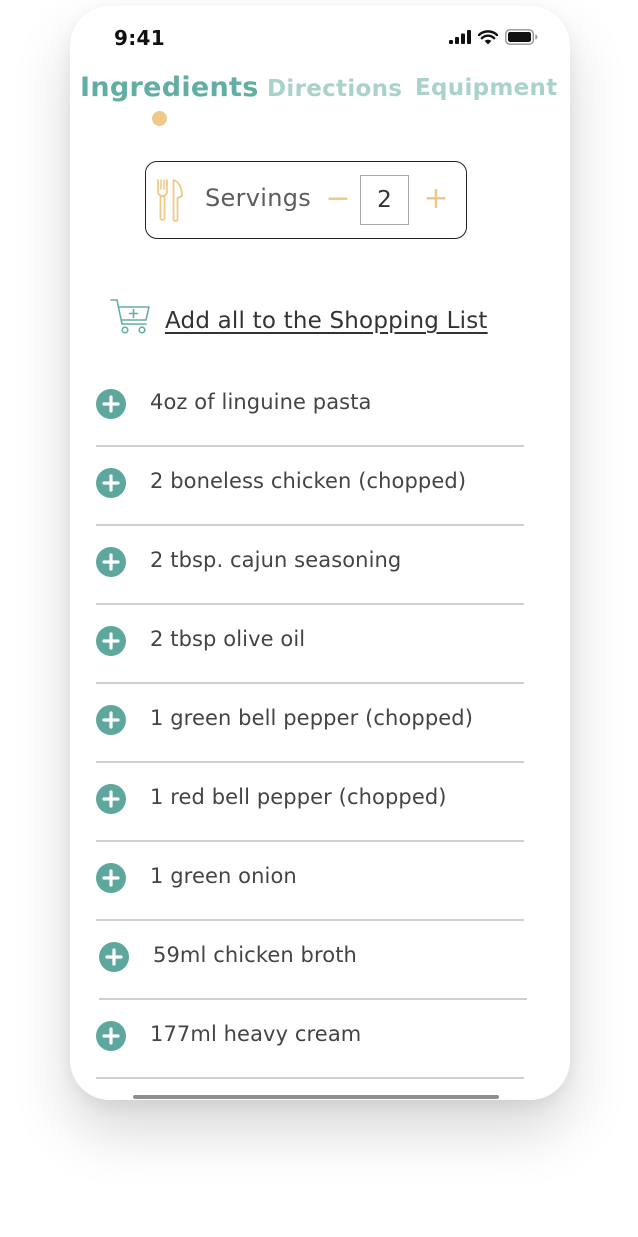 This screenshot has height=1237, width=638. Describe the element at coordinates (308, 481) in the screenshot. I see `ingredient-label: 2 boneless chicken (chopped)` at that location.